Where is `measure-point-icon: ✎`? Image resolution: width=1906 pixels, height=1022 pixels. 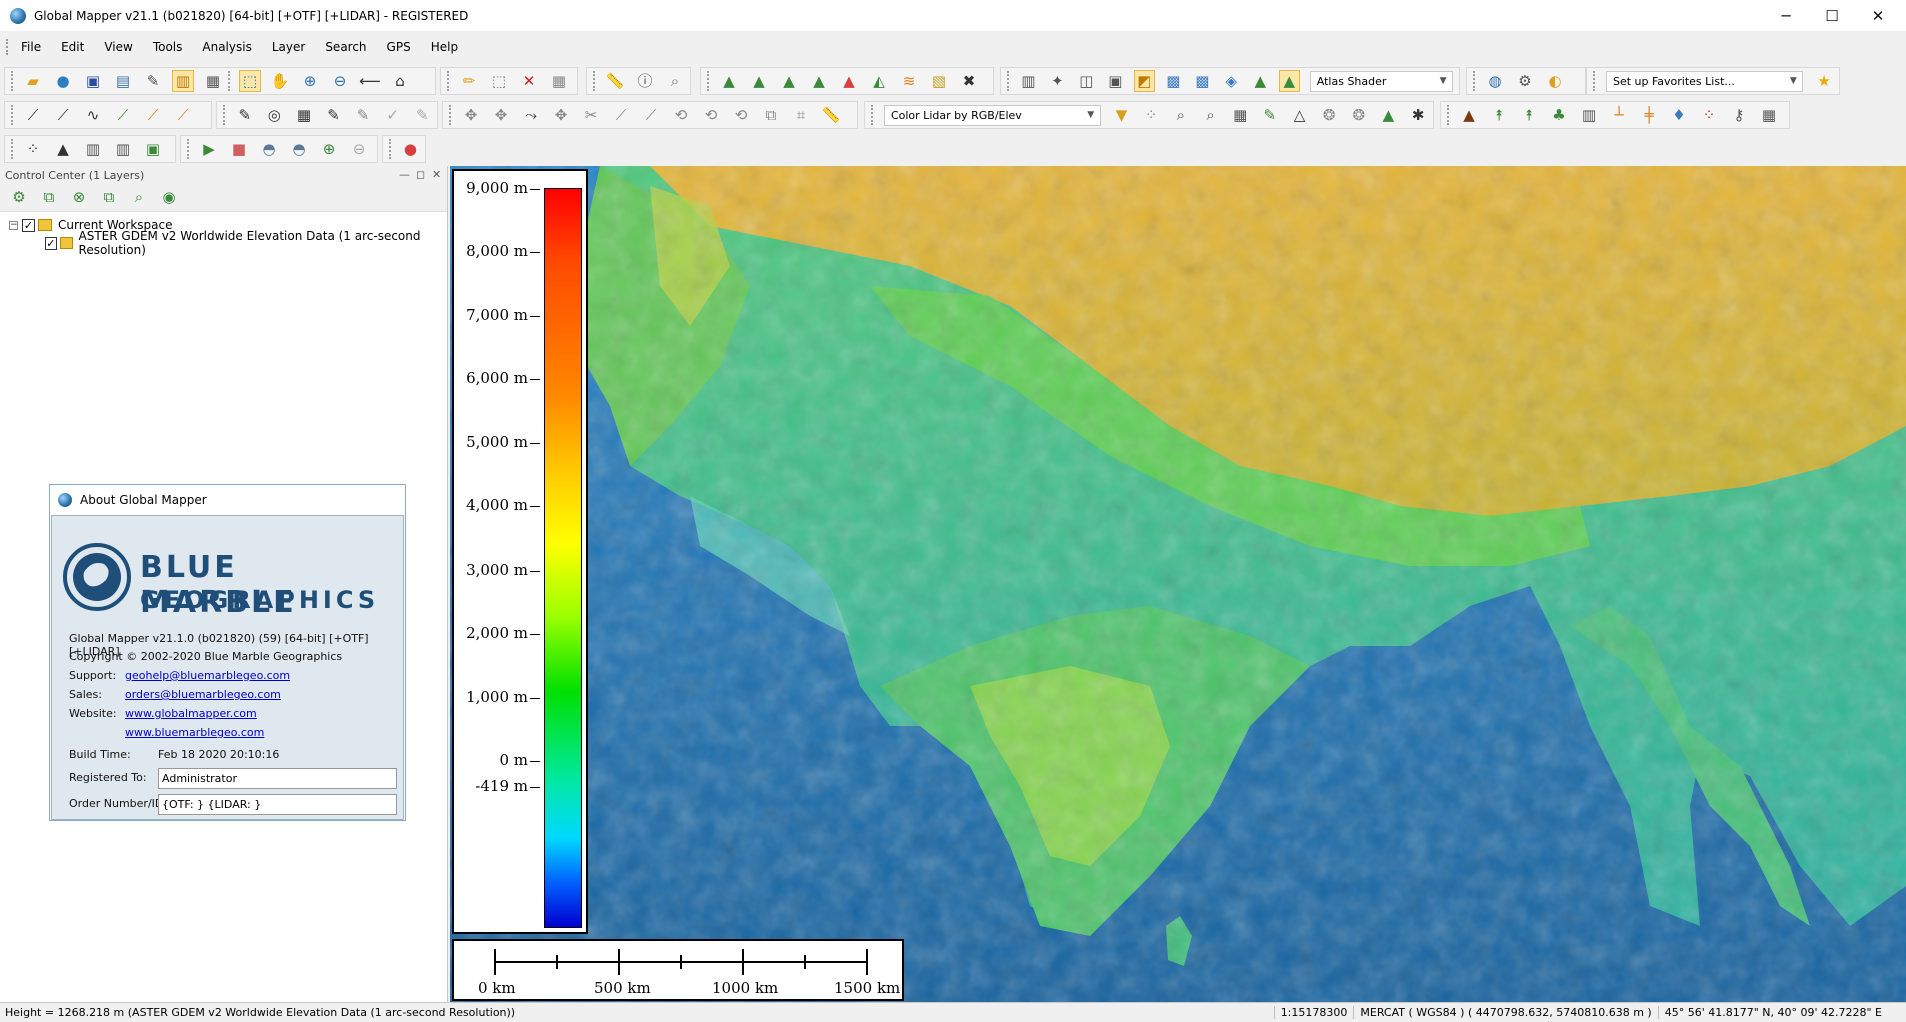
measure-point-icon: ✎ is located at coordinates (334, 115).